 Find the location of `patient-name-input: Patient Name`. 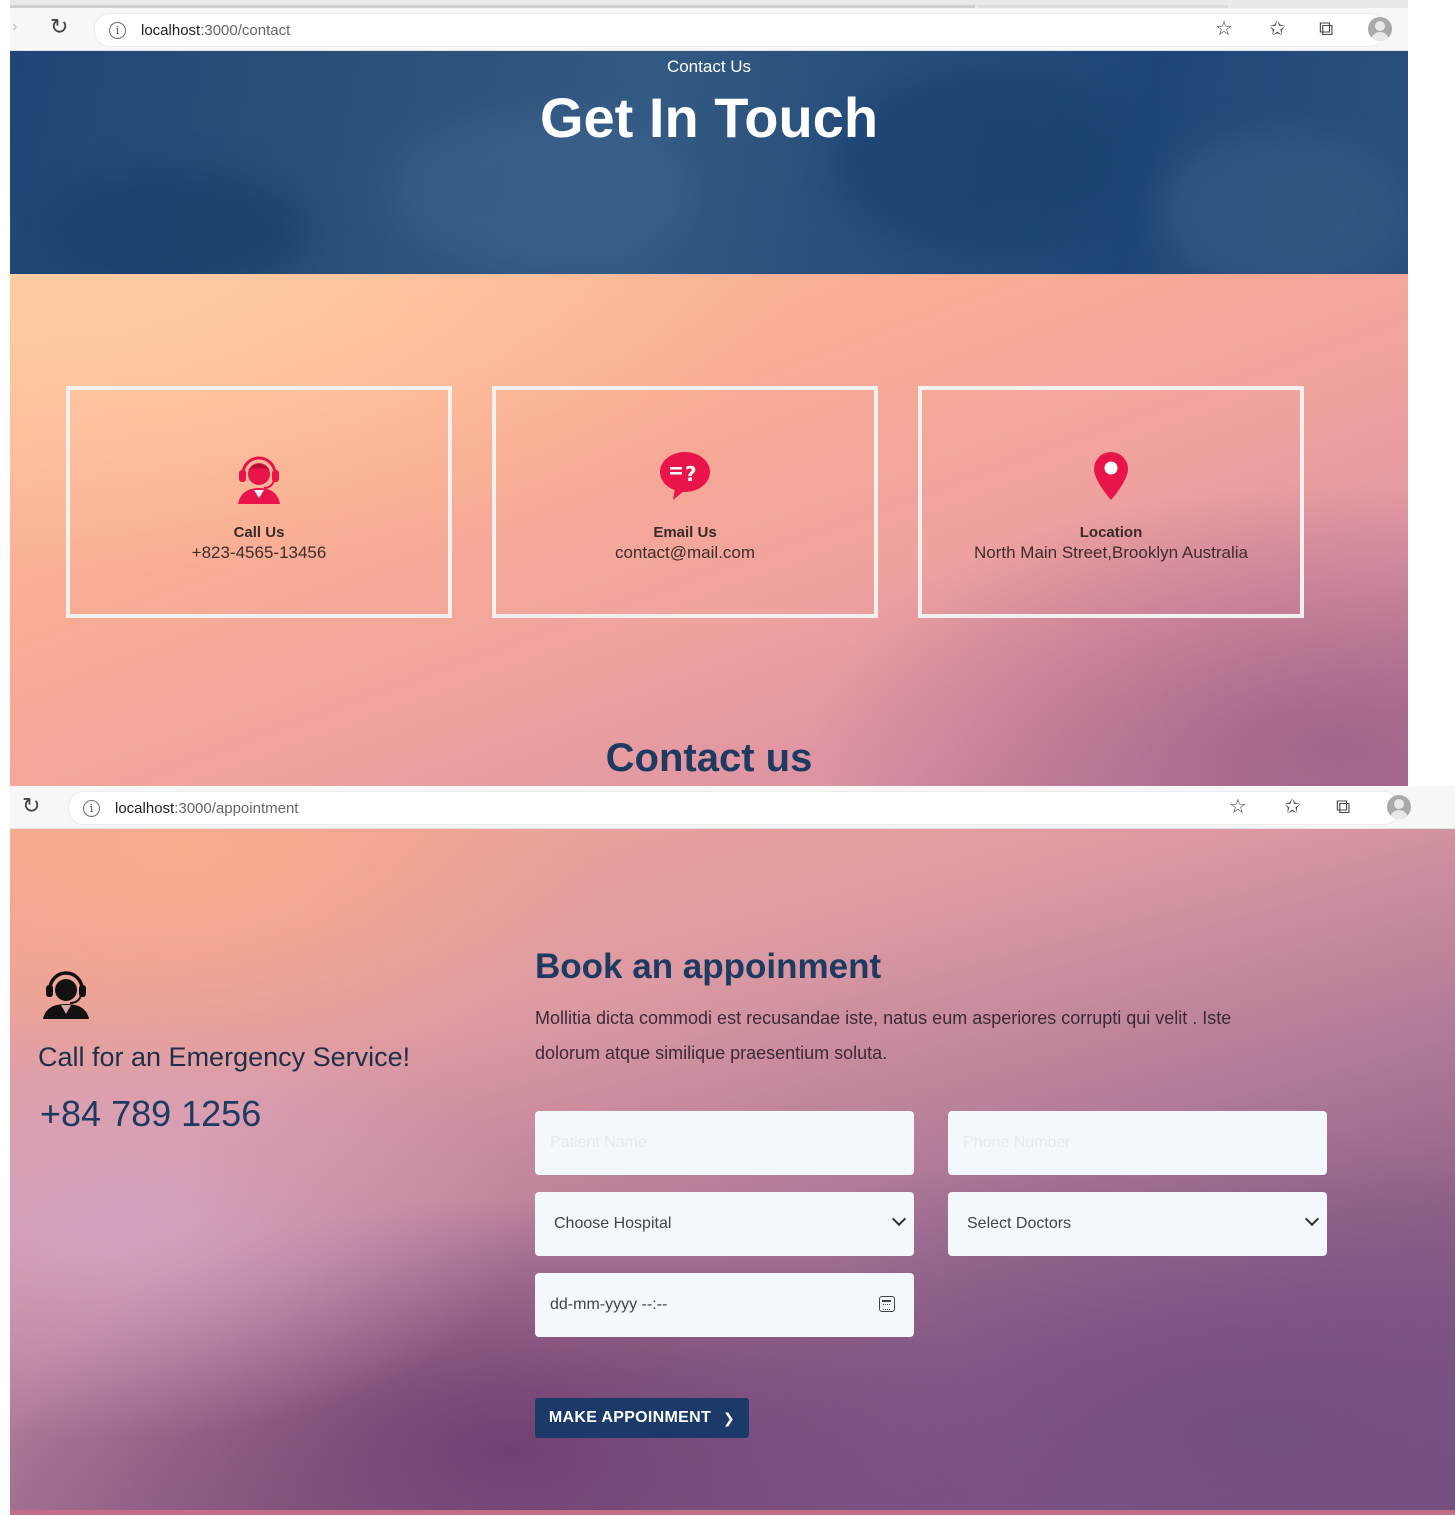

patient-name-input: Patient Name is located at coordinates (724, 1143).